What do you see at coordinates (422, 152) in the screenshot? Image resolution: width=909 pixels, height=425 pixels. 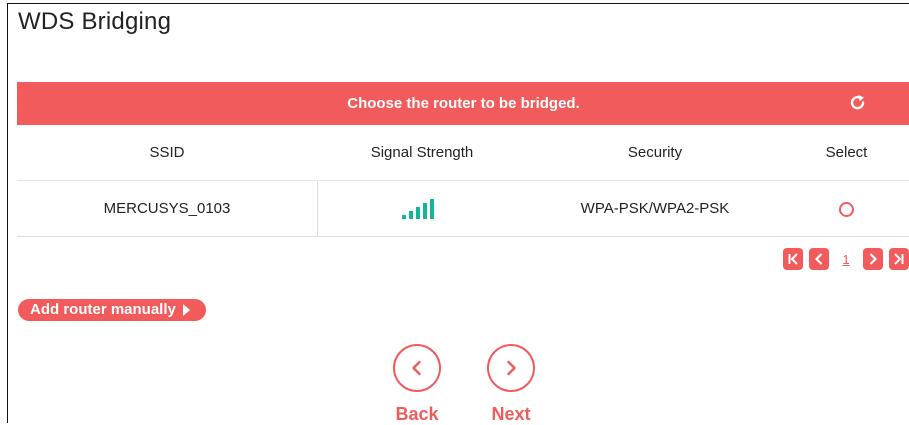 I see `column-header-signal-strength: Signal Strength` at bounding box center [422, 152].